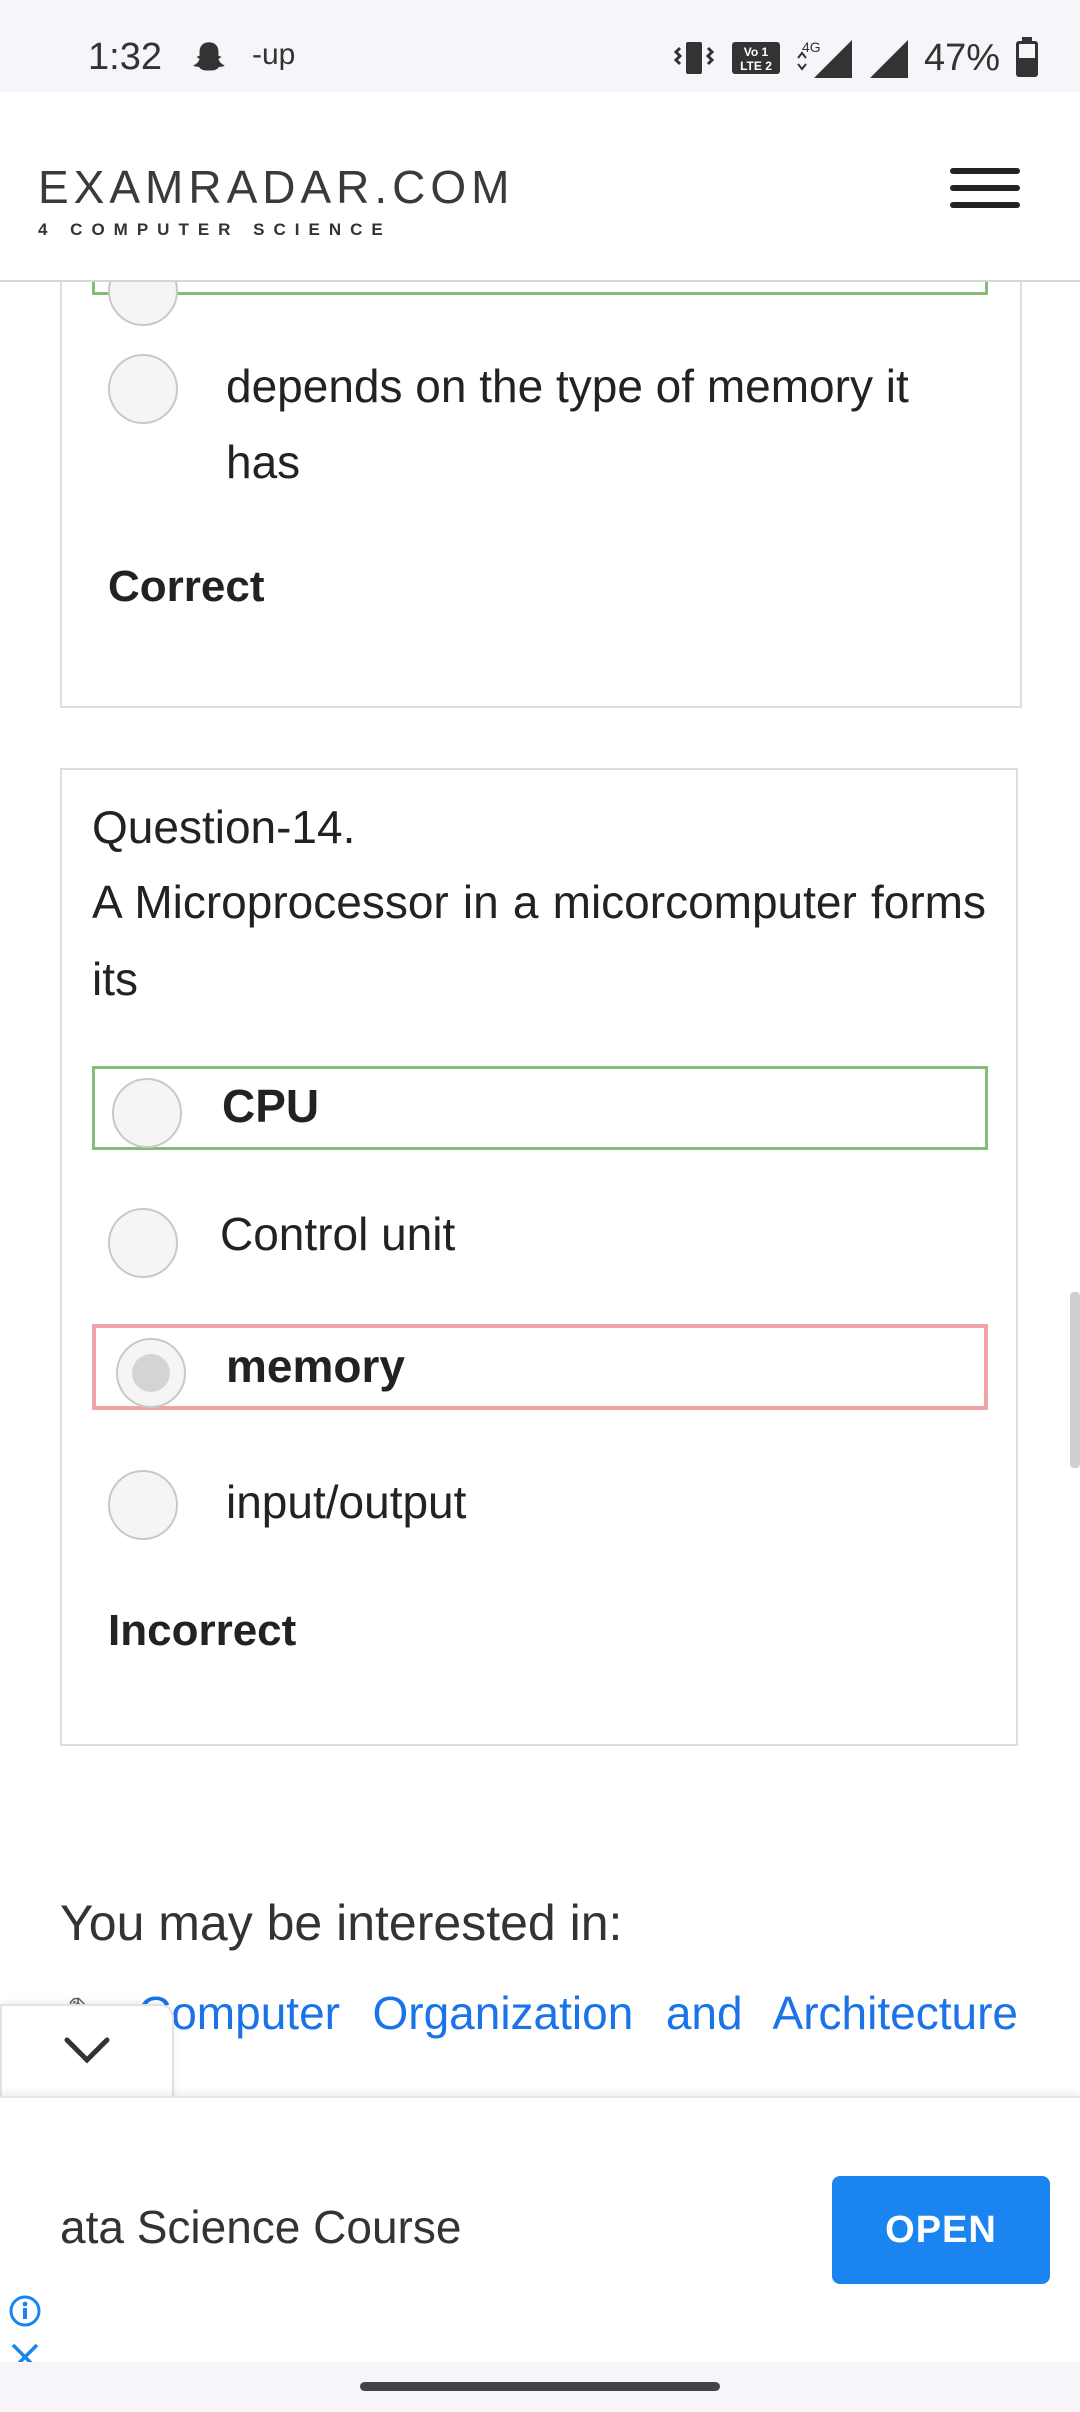 This screenshot has width=1080, height=2412. Describe the element at coordinates (125, 57) in the screenshot. I see `status-time: 1:32` at that location.